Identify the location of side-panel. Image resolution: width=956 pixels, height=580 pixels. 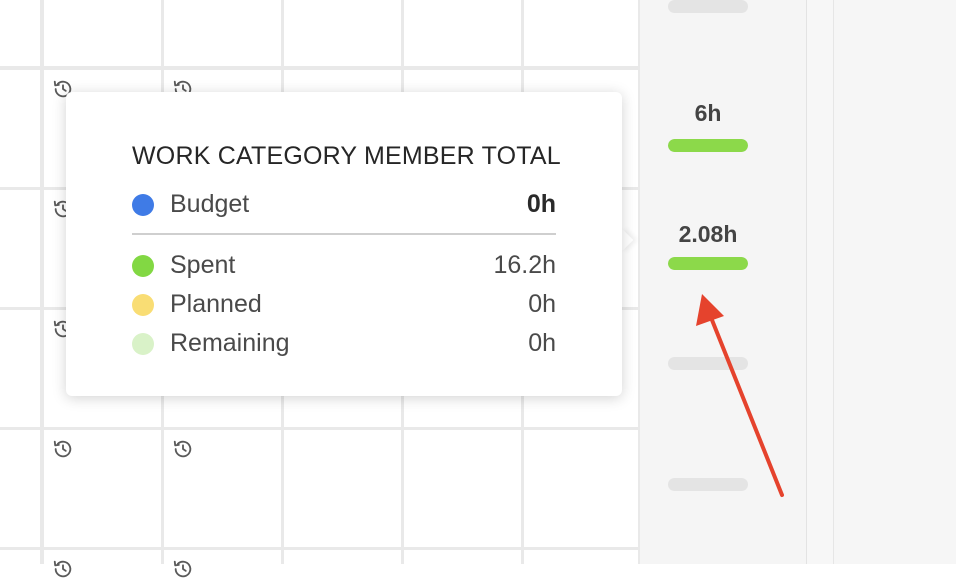
(895, 282).